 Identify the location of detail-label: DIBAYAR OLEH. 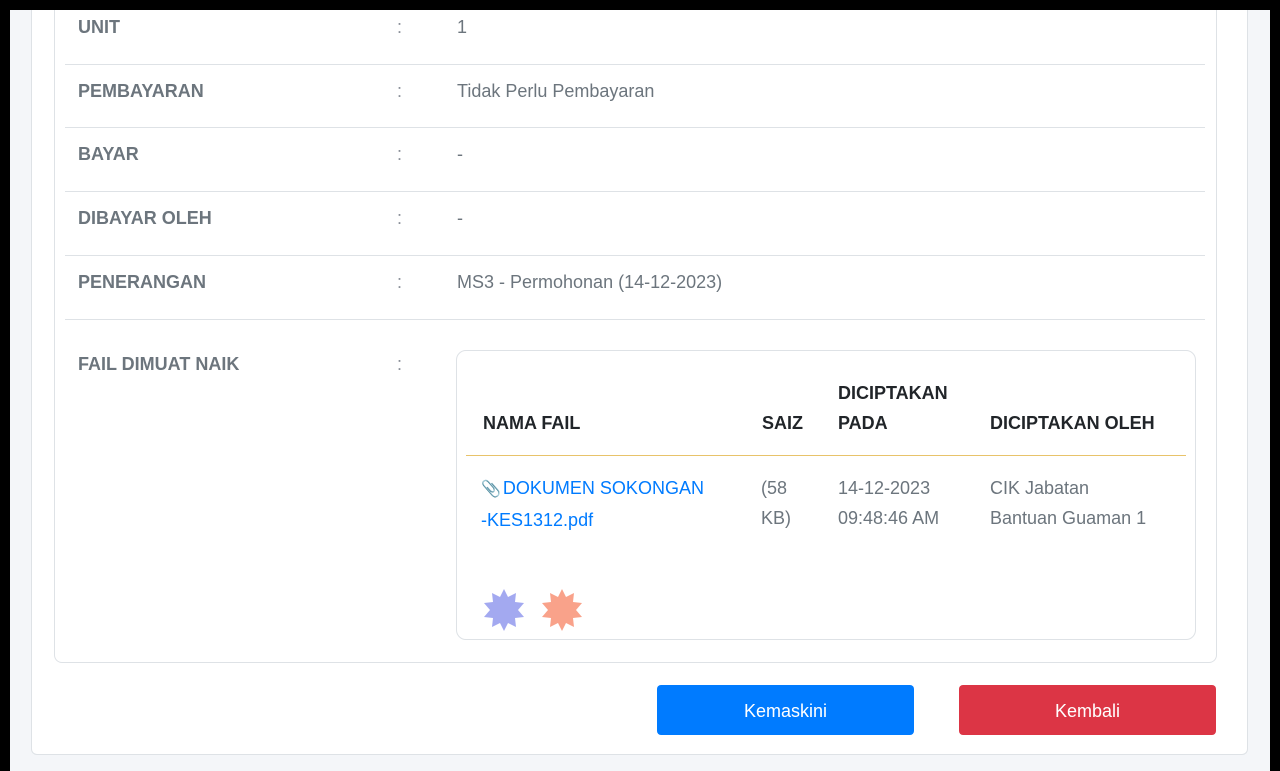
(145, 218).